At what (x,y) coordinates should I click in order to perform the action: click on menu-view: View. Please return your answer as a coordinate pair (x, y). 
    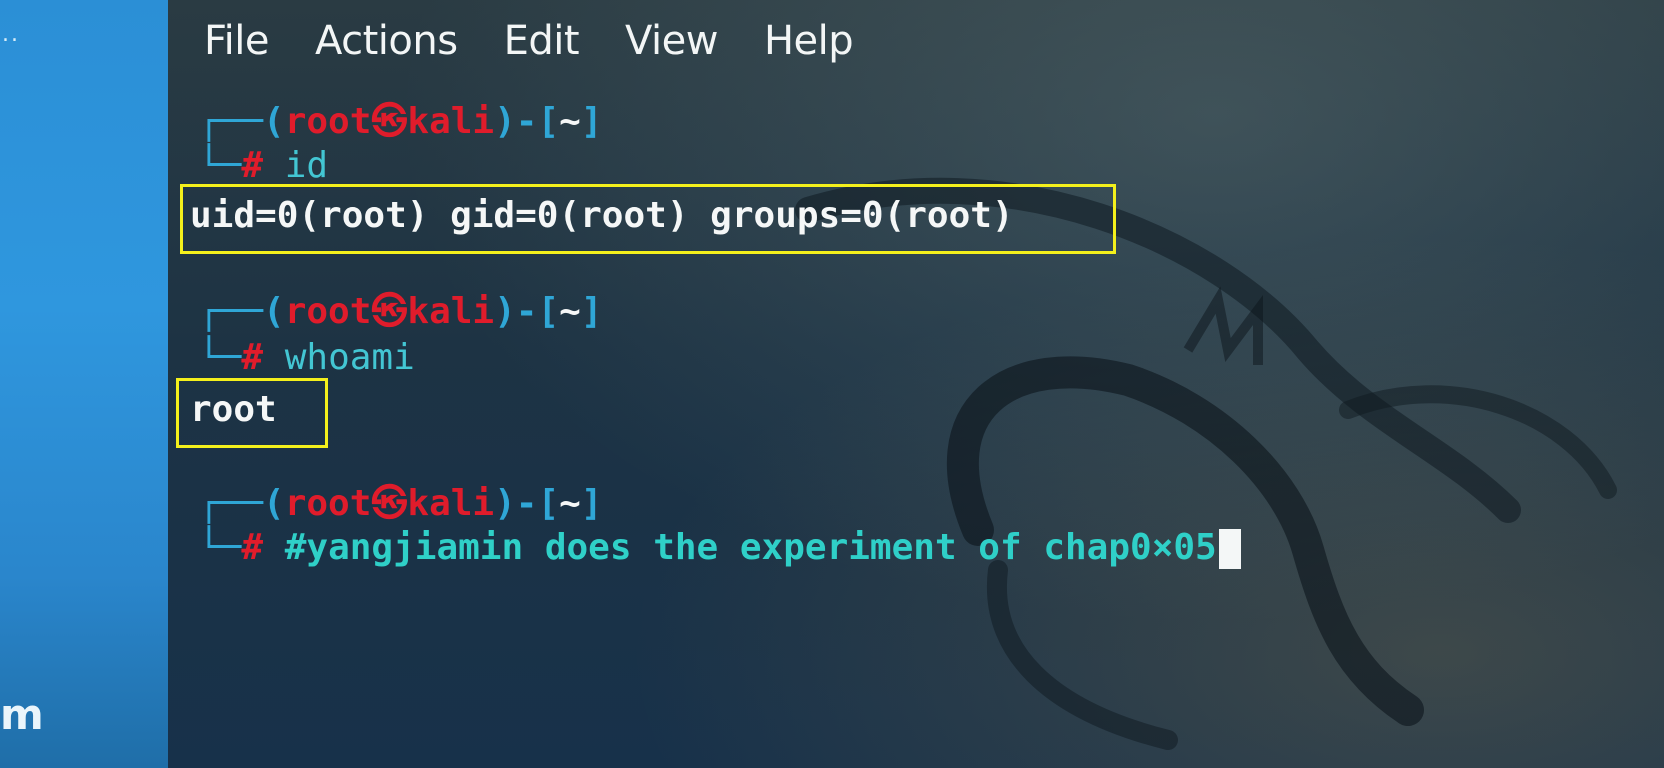
    Looking at the image, I should click on (671, 48).